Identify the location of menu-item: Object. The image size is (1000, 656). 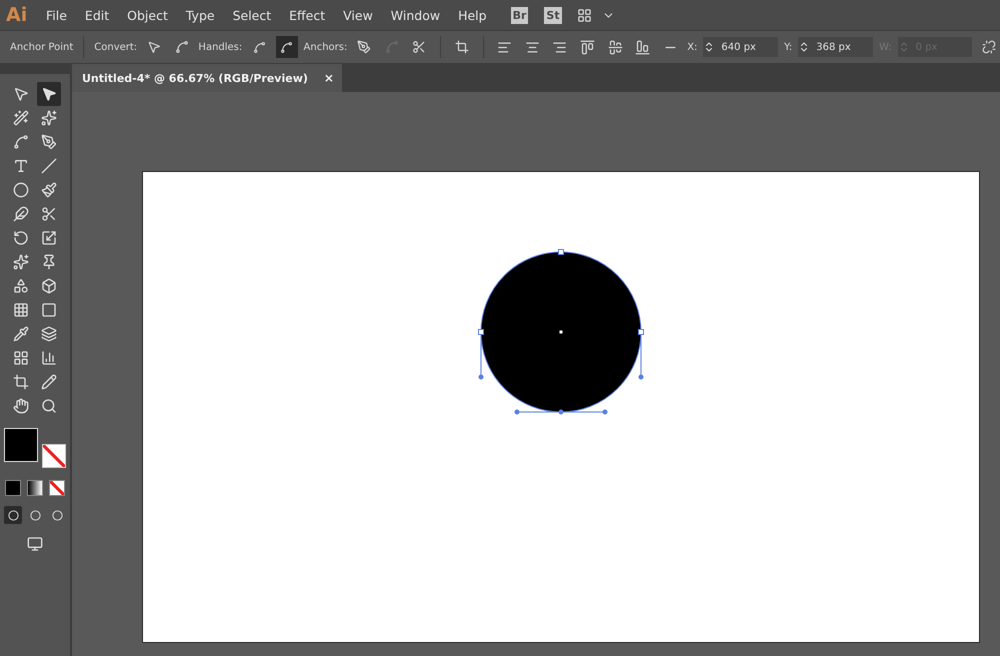
(147, 15).